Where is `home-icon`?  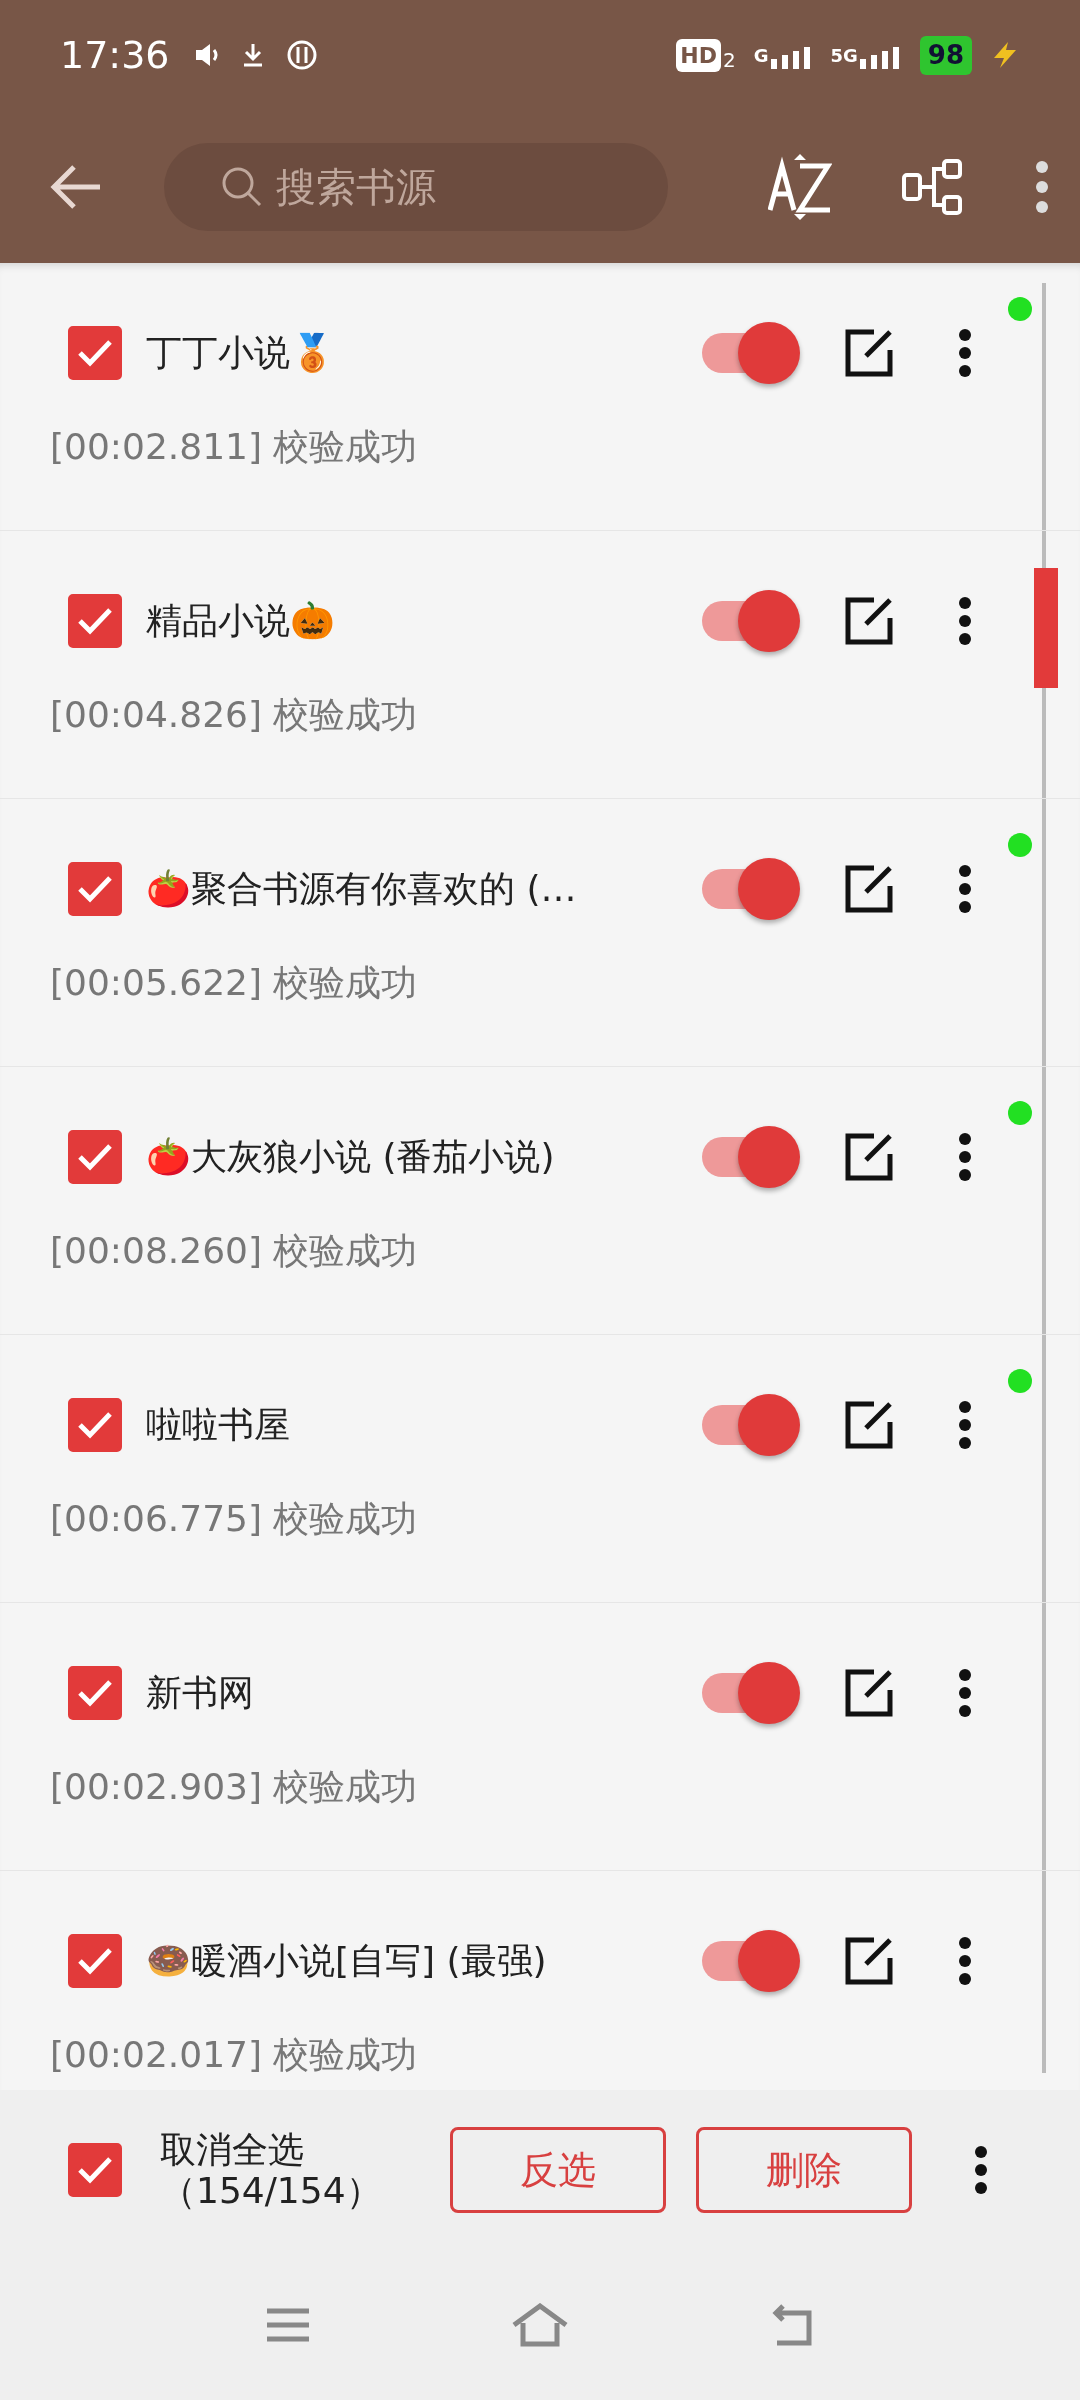
home-icon is located at coordinates (540, 2325).